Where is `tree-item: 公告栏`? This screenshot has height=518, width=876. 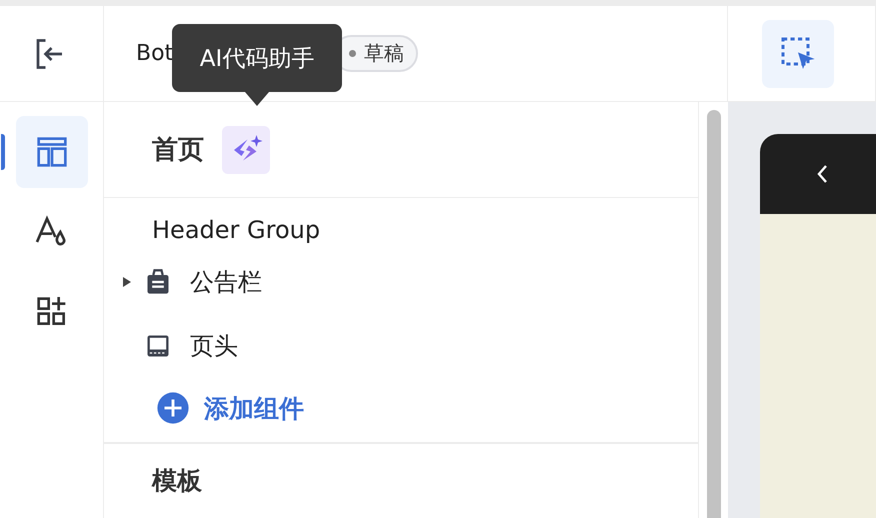
tree-item: 公告栏 is located at coordinates (401, 282).